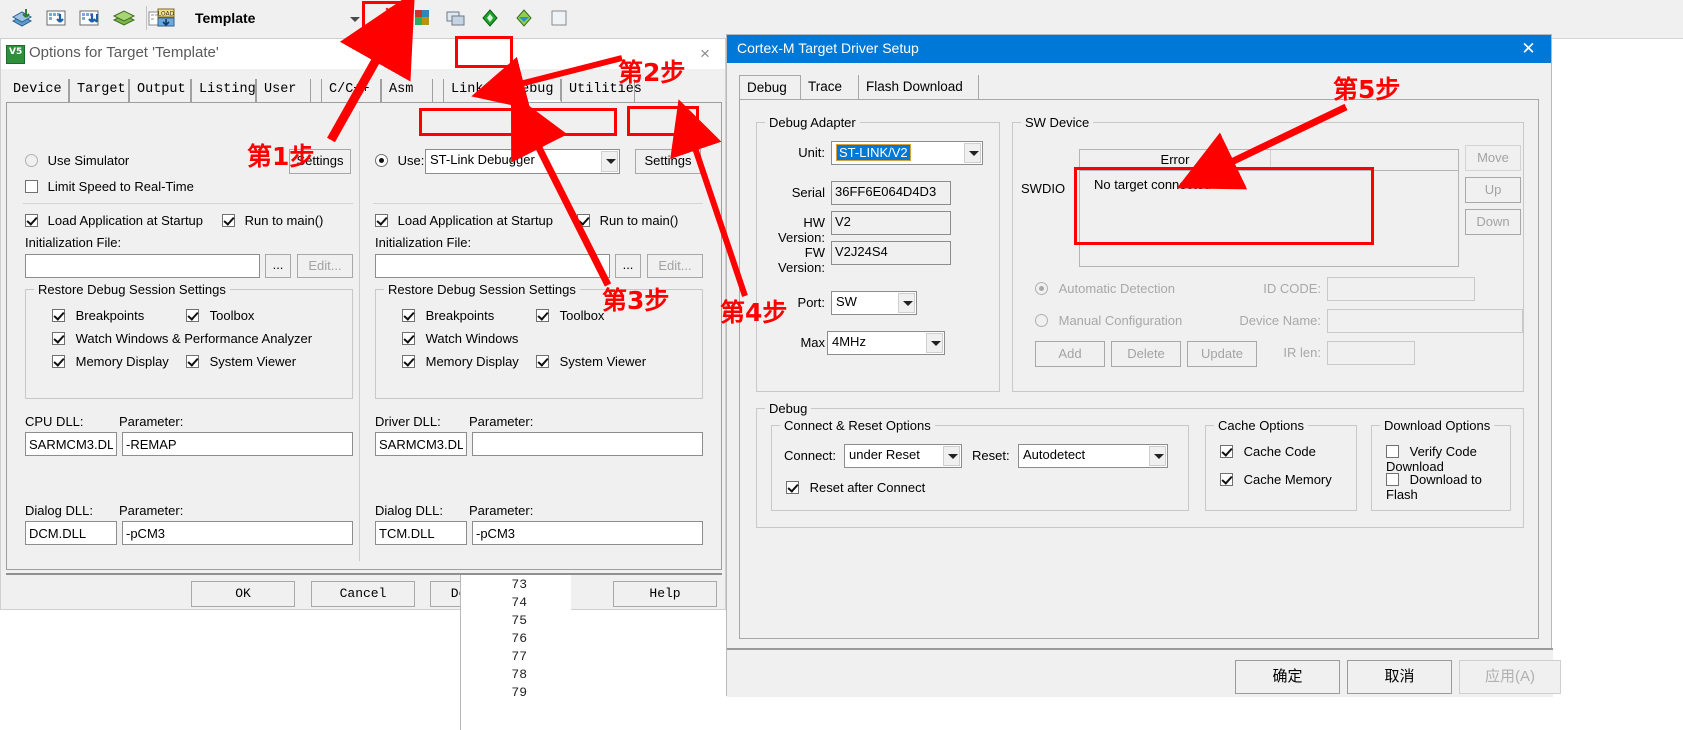 Image resolution: width=1683 pixels, height=730 pixels. I want to click on extra-toolbar-icon, so click(559, 18).